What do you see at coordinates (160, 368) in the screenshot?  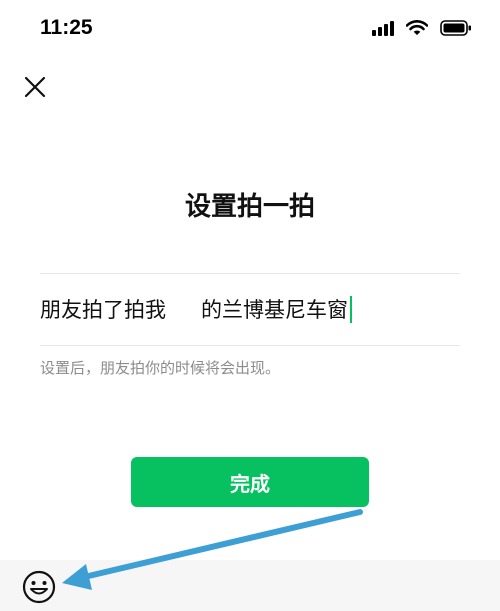 I see `hint-text: 设置后，朋友拍你的时候将会出现。` at bounding box center [160, 368].